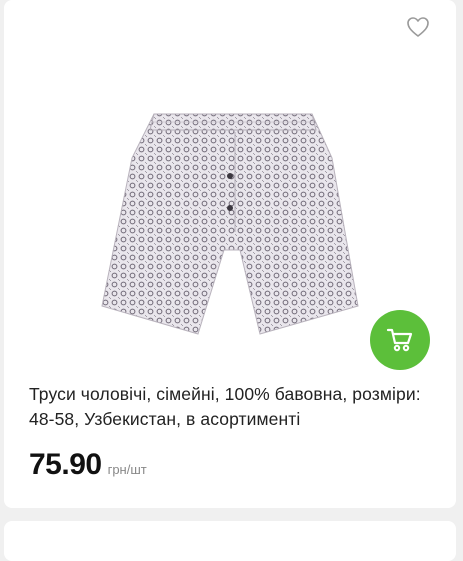  Describe the element at coordinates (230, 541) in the screenshot. I see `next-product-card` at that location.